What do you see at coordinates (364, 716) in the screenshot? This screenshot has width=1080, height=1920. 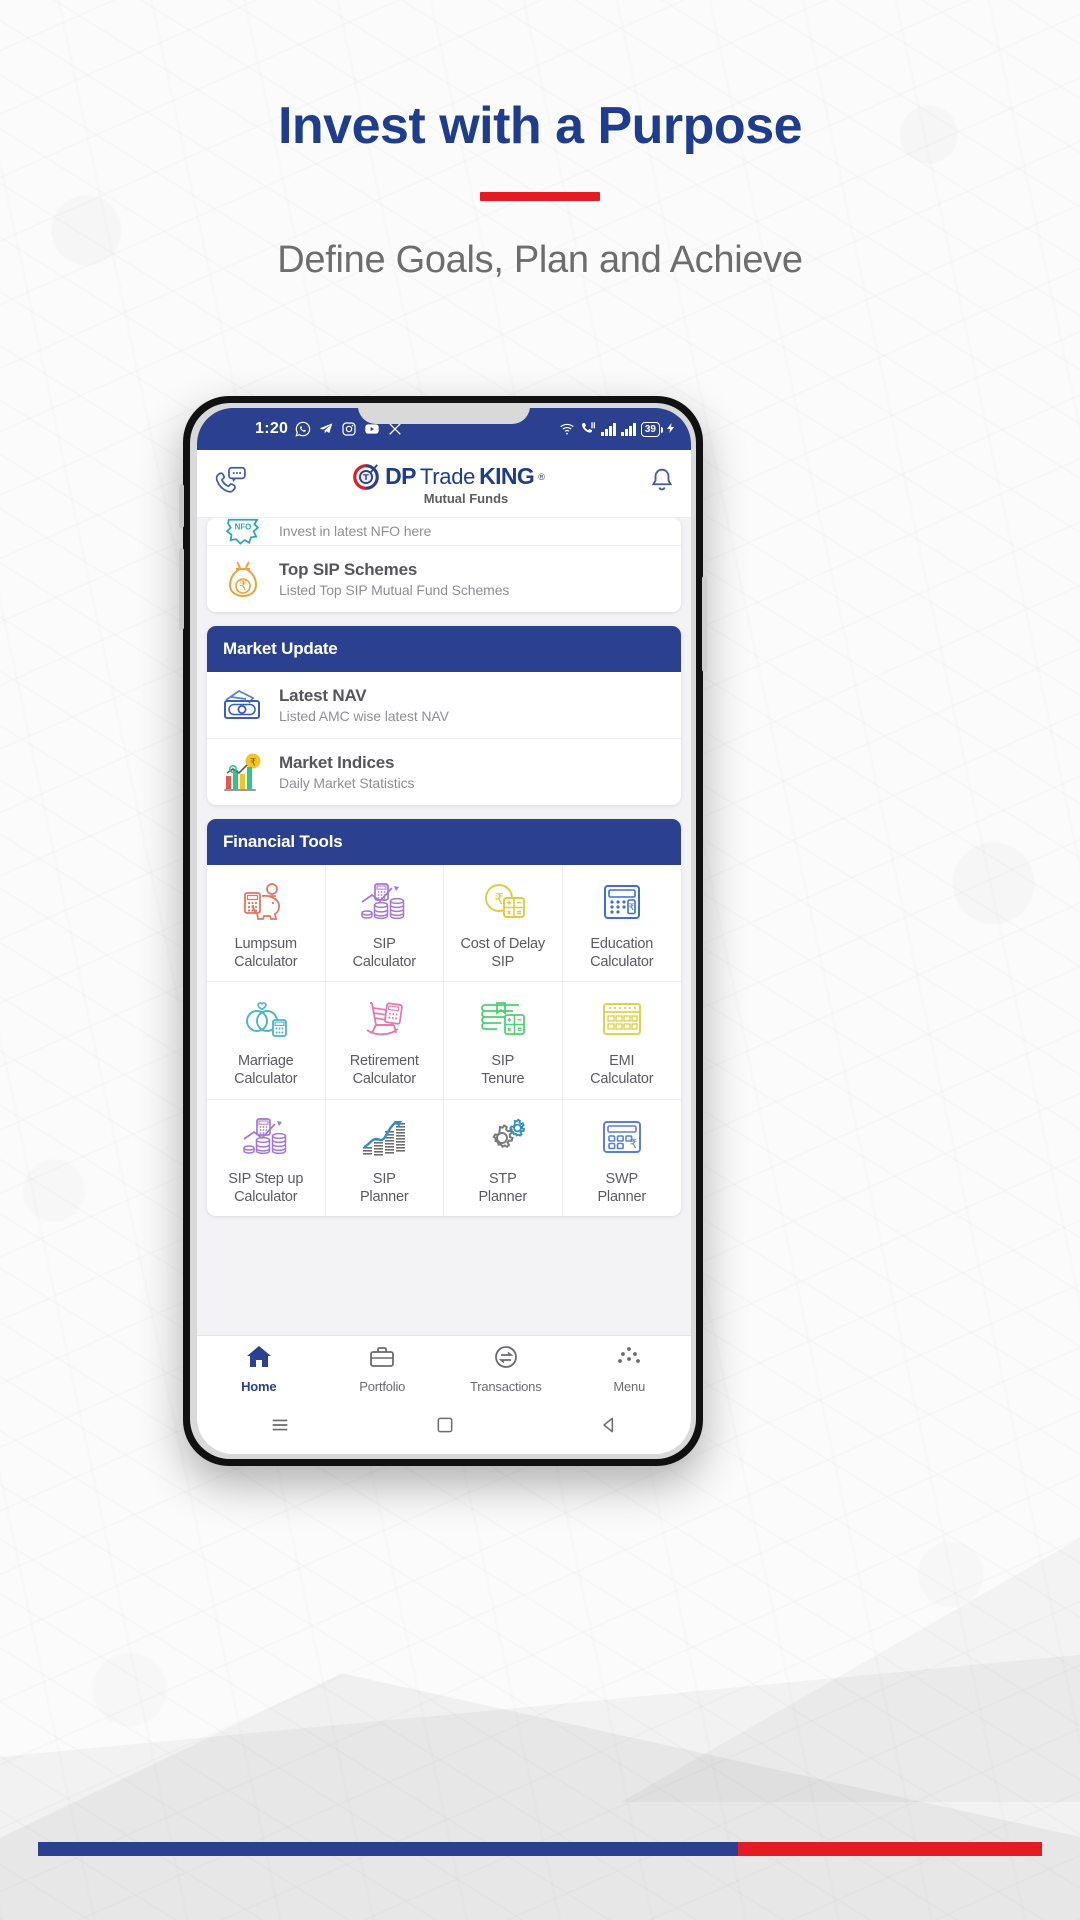 I see `list-item-subtitle: Listed AMC wise latest NAV` at bounding box center [364, 716].